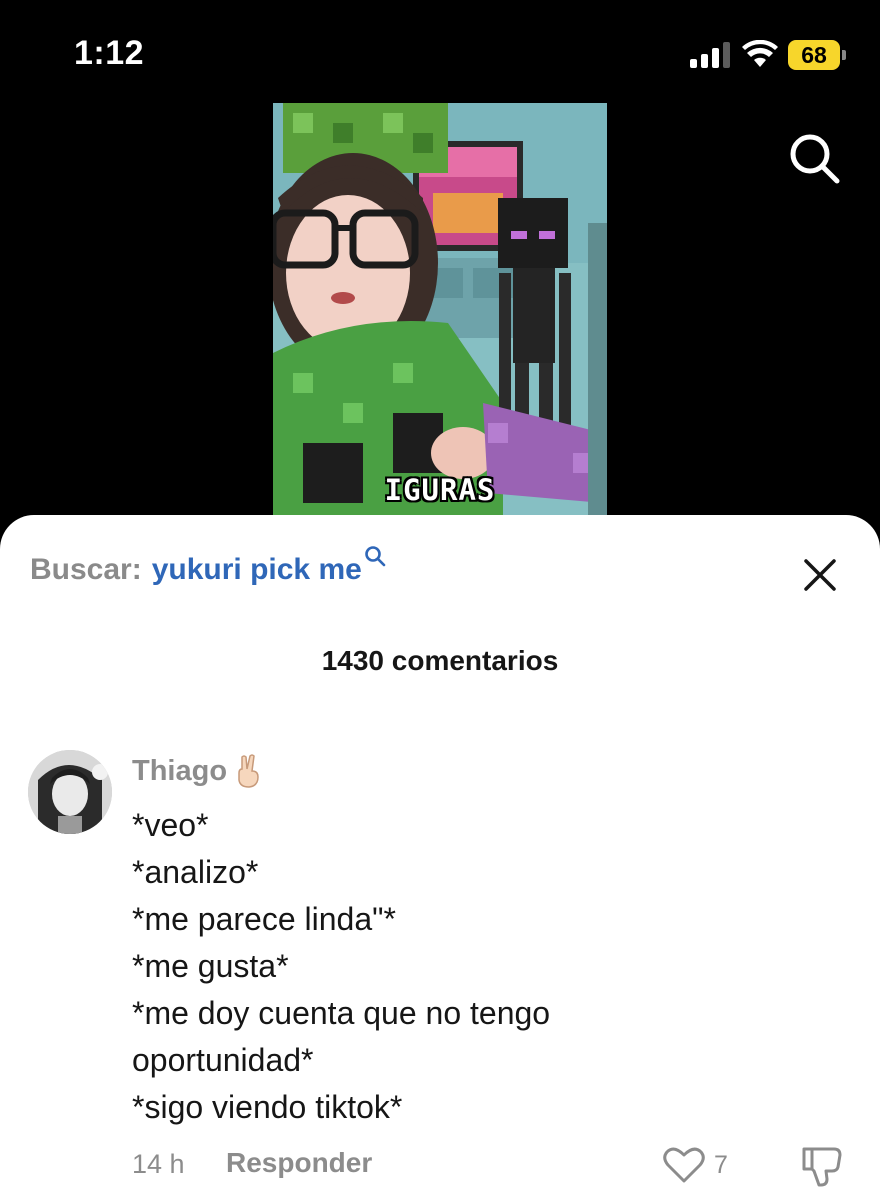  I want to click on search-prefix: Buscar:, so click(86, 569).